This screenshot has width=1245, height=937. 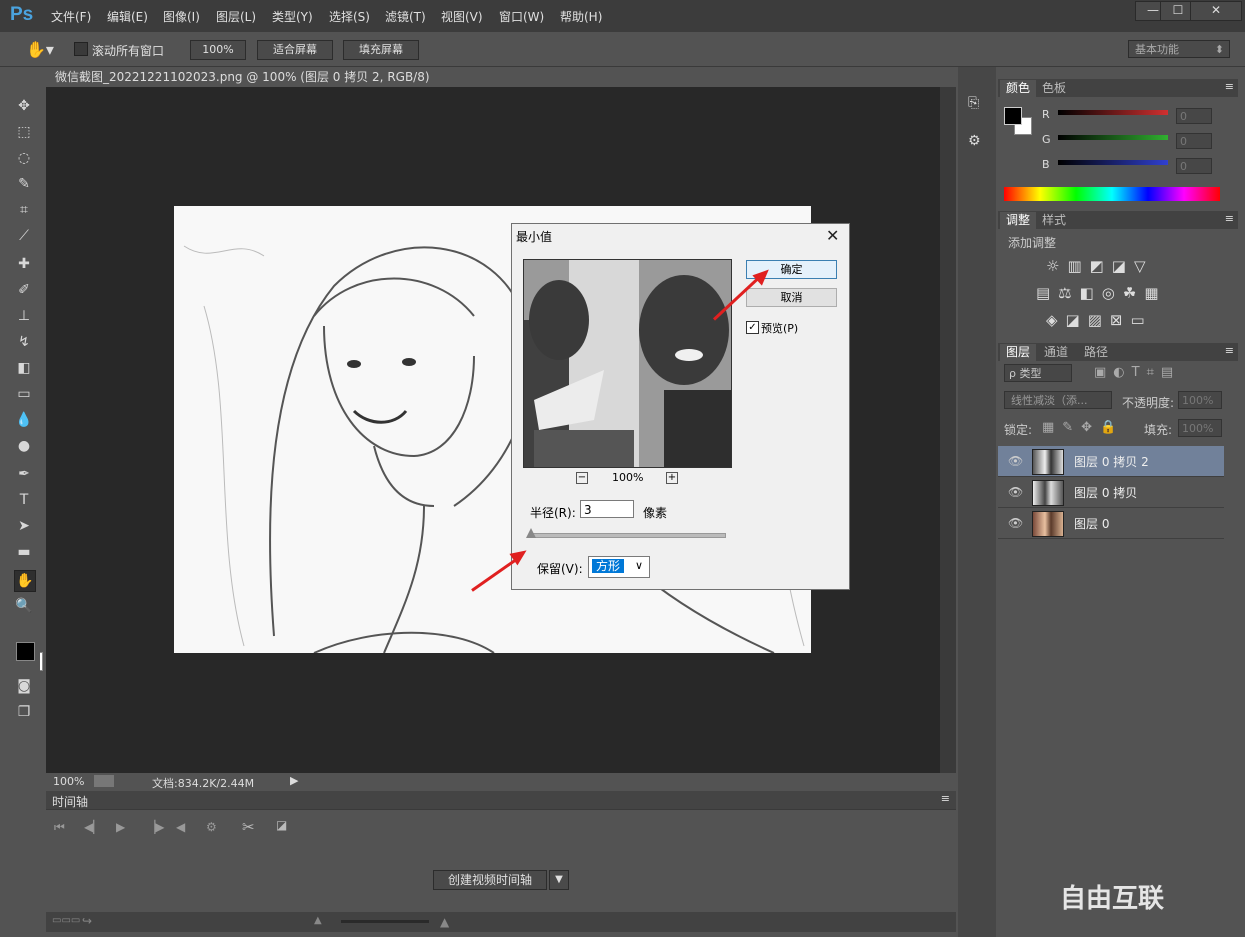 What do you see at coordinates (462, 16) in the screenshot?
I see `menu-view: 视图(V)` at bounding box center [462, 16].